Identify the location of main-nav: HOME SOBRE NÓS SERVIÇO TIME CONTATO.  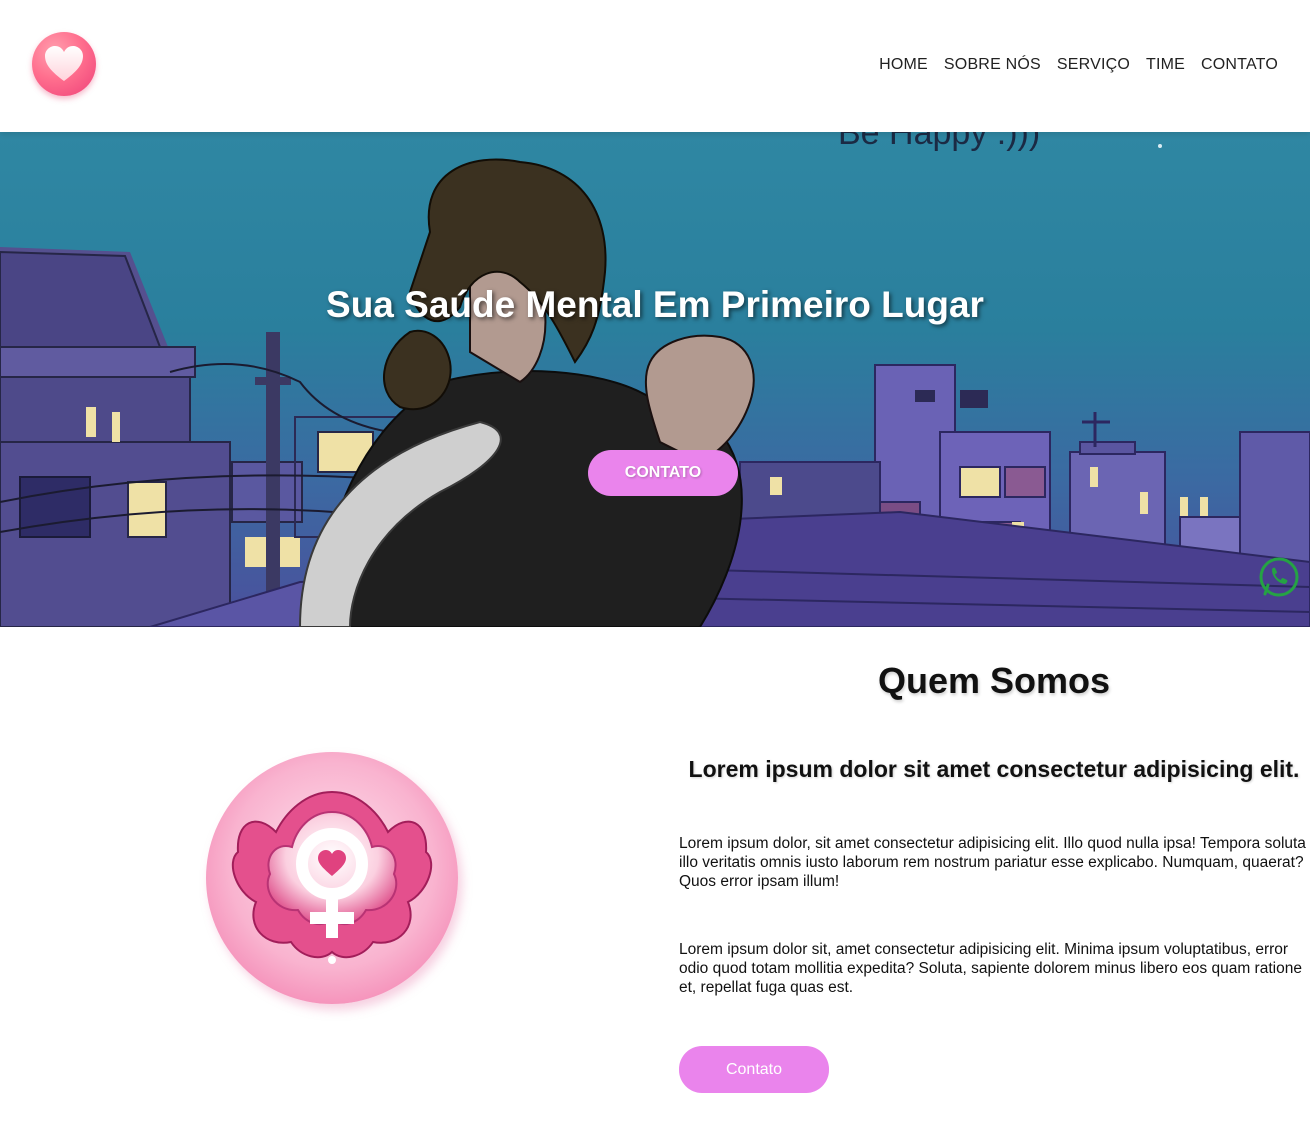
(1078, 65).